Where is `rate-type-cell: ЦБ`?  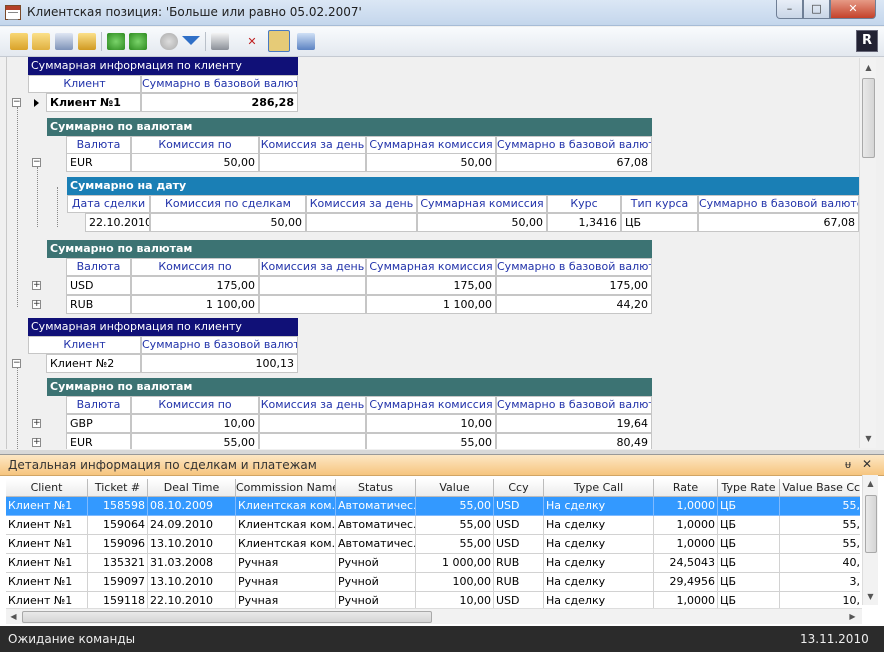
rate-type-cell: ЦБ is located at coordinates (659, 222).